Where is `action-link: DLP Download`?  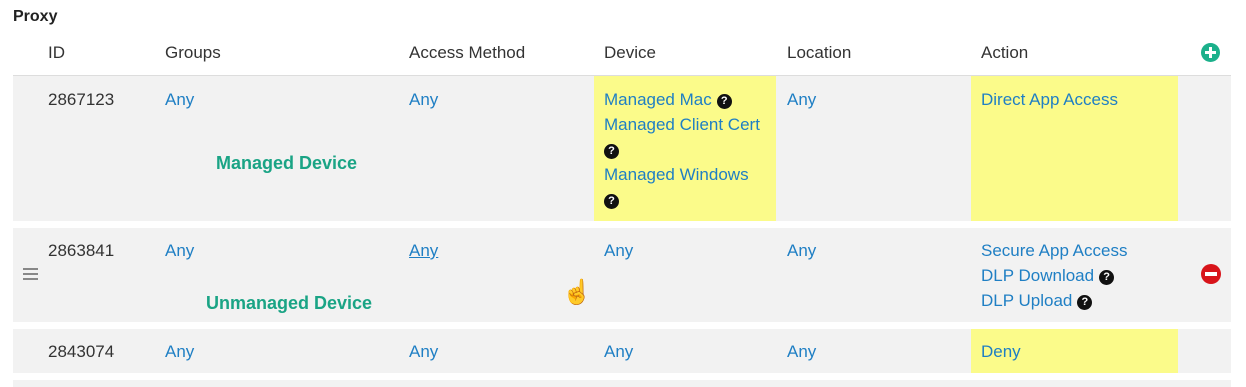
action-link: DLP Download is located at coordinates (1037, 275).